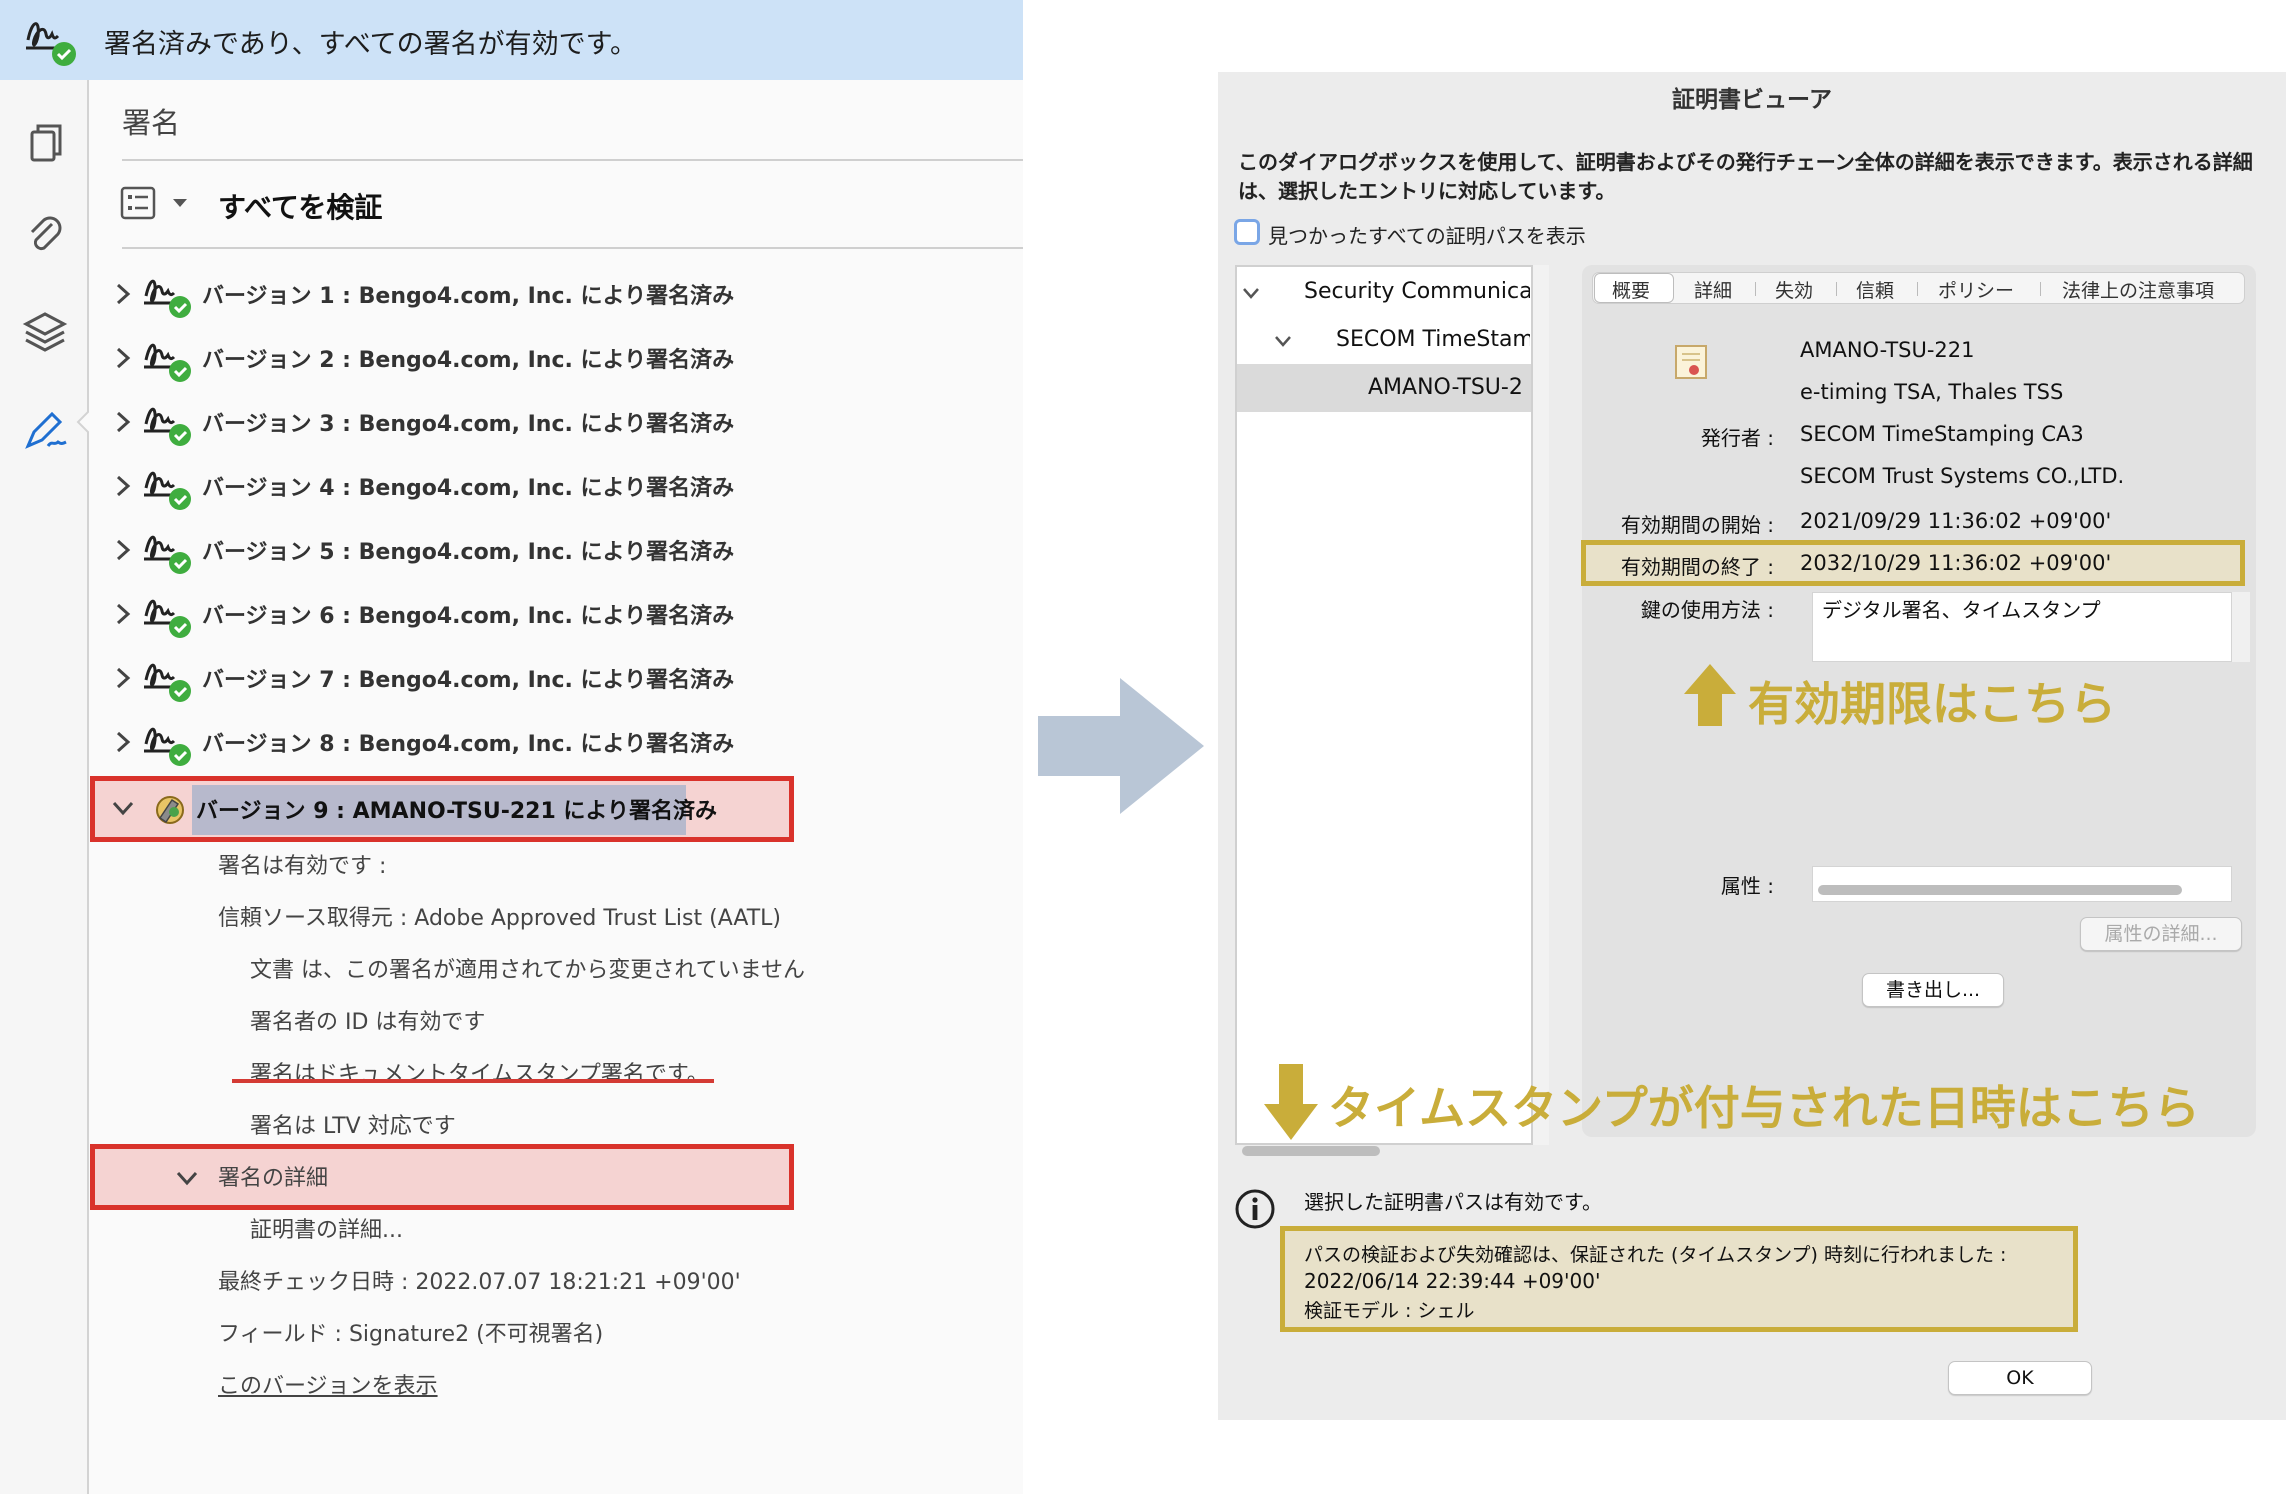  I want to click on issuer-name: SECOM TimeStamping CA3, so click(1942, 434).